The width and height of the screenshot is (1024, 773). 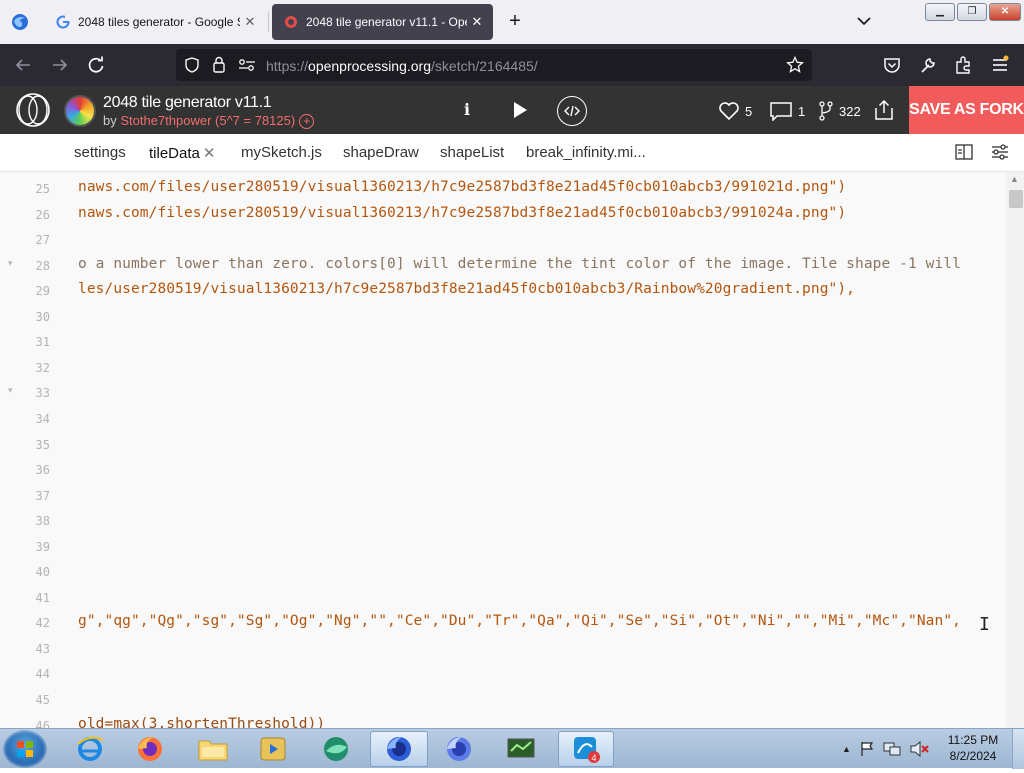 I want to click on firefox-view-icon, so click(x=20, y=22).